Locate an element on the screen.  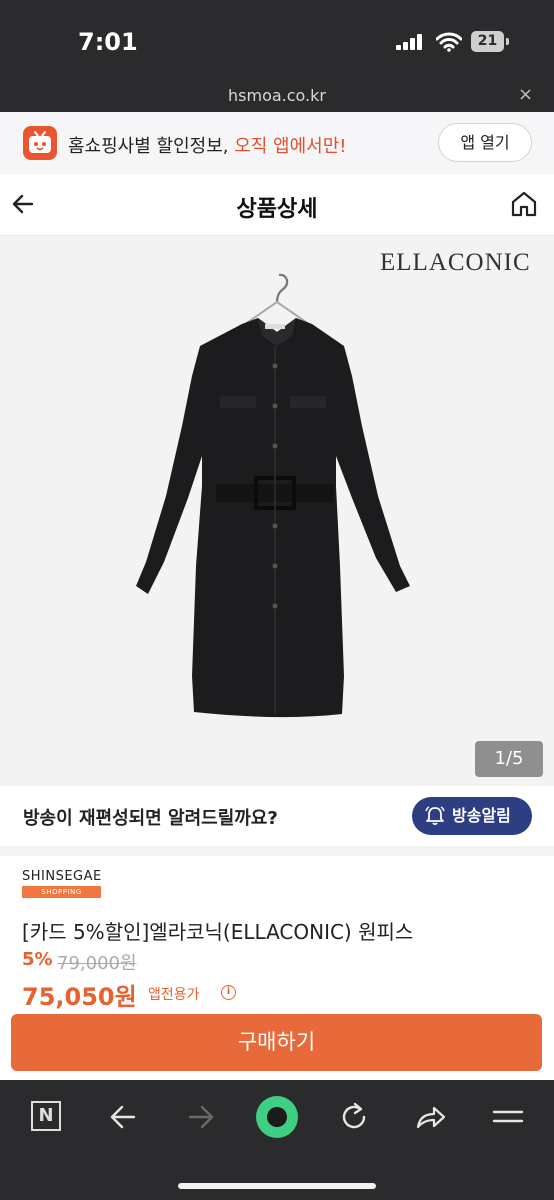
banner-text-highlight: 오직 앱에서만! is located at coordinates (290, 146).